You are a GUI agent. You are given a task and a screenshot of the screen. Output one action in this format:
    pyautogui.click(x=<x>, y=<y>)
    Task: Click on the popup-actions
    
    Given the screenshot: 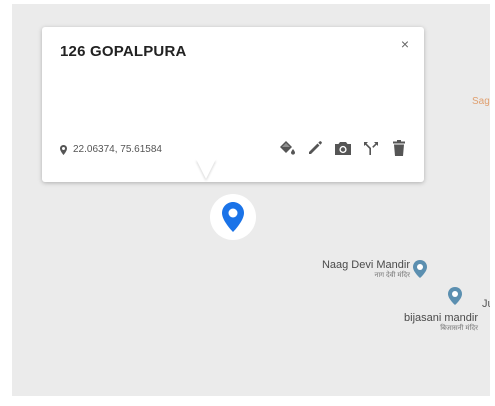 What is the action you would take?
    pyautogui.click(x=343, y=148)
    